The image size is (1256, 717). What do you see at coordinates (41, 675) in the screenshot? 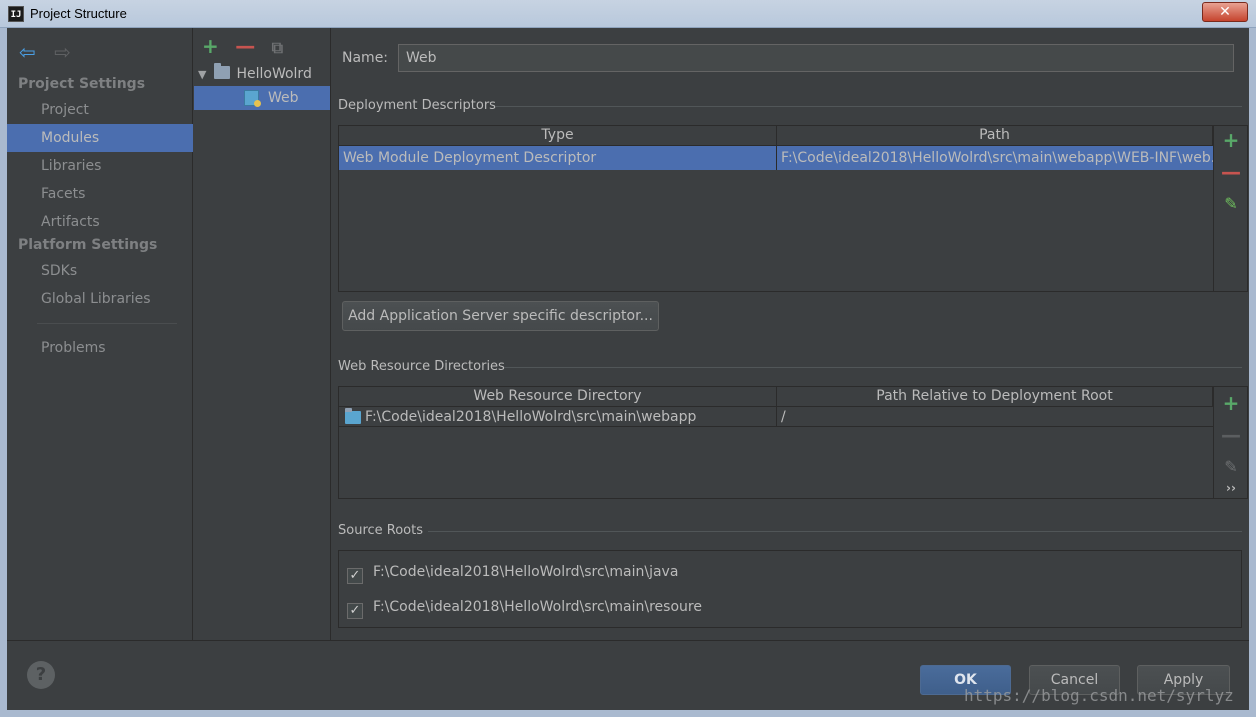
I see `help-icon: ?` at bounding box center [41, 675].